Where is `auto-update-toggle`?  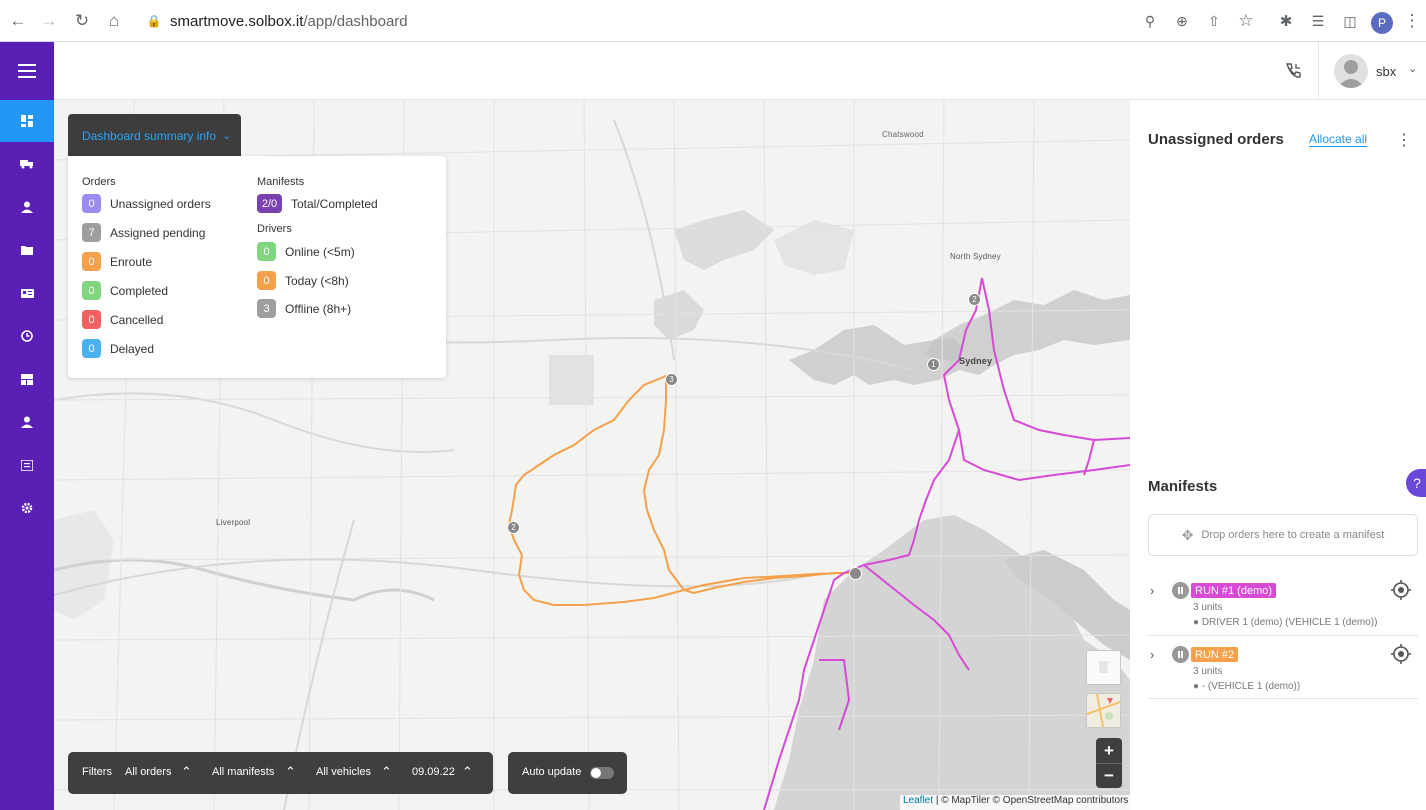
auto-update-toggle is located at coordinates (602, 773).